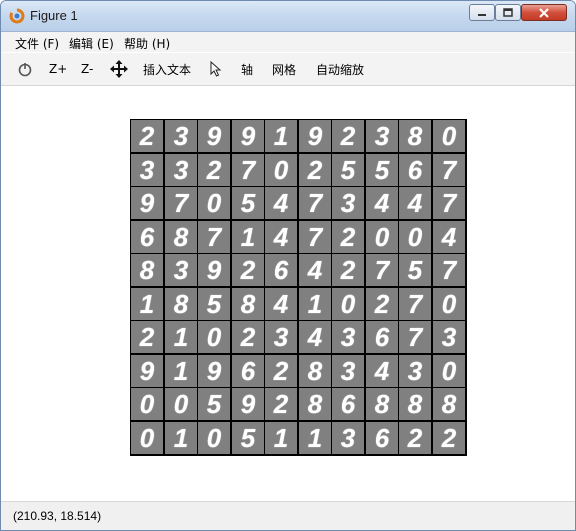 The image size is (576, 531). What do you see at coordinates (37, 43) in the screenshot?
I see `menu-file: 文件 (F)` at bounding box center [37, 43].